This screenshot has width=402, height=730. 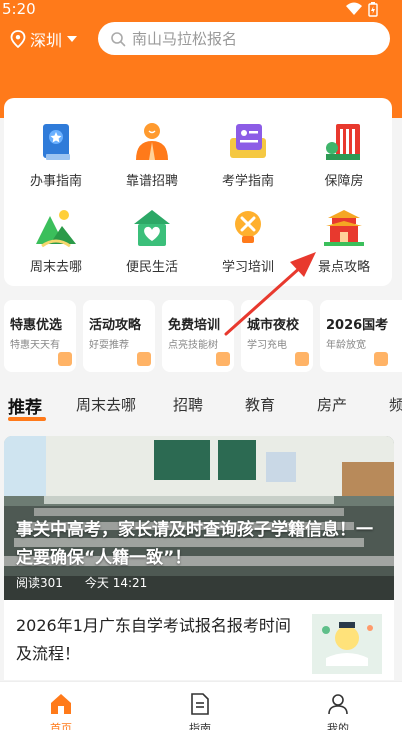 I want to click on article-title: 2026年1月广东自学考试报名报考时间及流程！, so click(x=153, y=639).